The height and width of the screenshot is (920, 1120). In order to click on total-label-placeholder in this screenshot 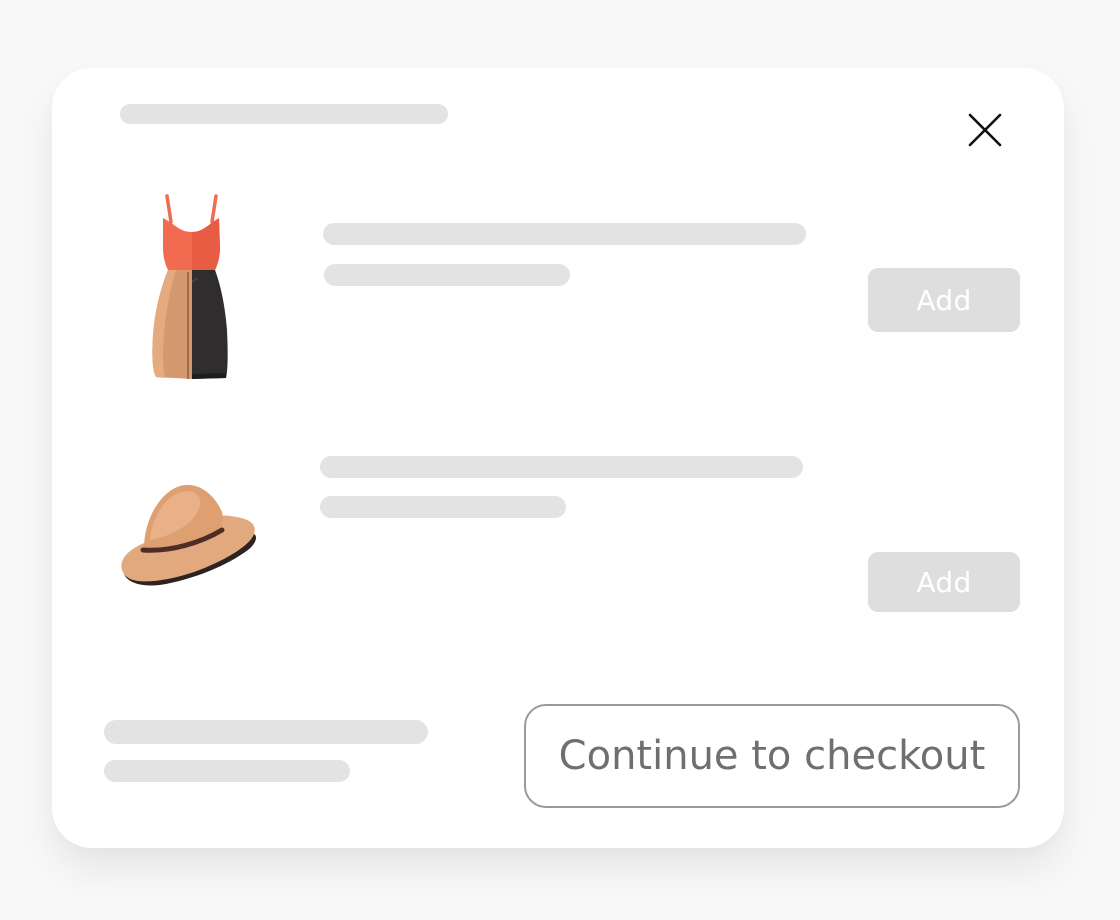, I will do `click(266, 732)`.